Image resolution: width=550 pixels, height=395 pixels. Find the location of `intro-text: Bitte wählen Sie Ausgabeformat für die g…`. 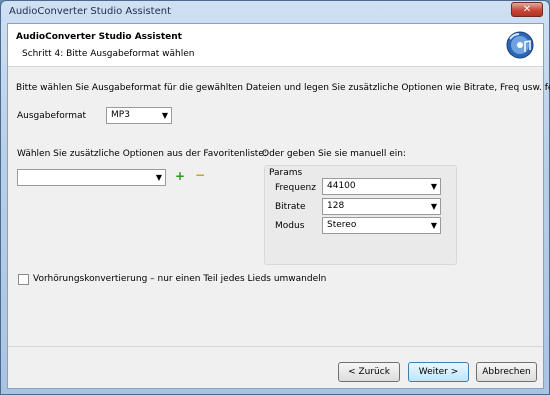

intro-text: Bitte wählen Sie Ausgabeformat für die g… is located at coordinates (283, 88).